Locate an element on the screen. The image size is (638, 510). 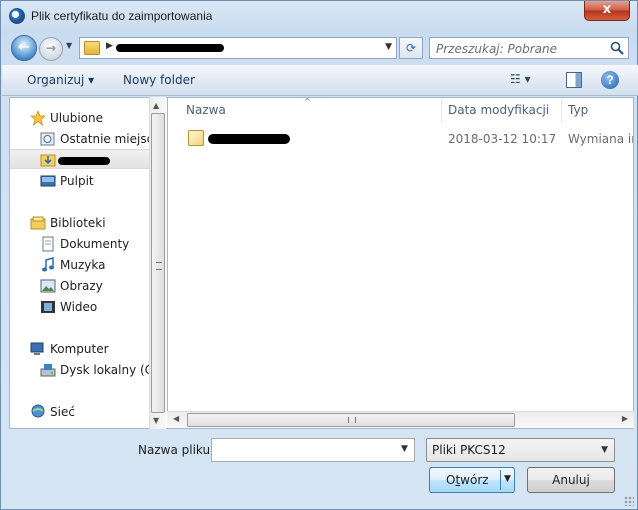
libraries-icon is located at coordinates (38, 223).